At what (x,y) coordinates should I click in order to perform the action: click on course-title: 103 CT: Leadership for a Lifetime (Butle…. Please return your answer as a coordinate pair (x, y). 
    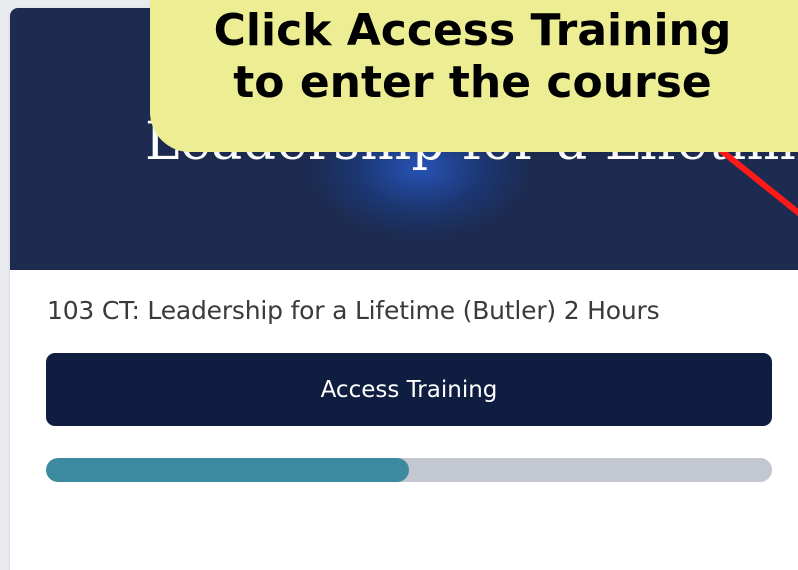
    Looking at the image, I should click on (353, 310).